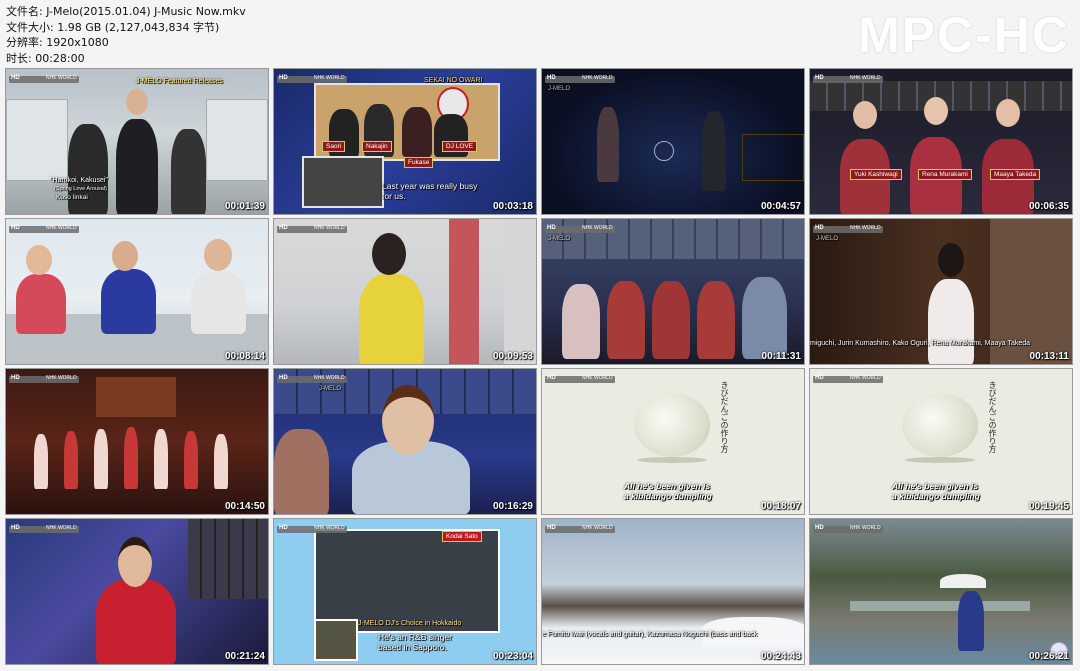 The height and width of the screenshot is (671, 1080). What do you see at coordinates (244, 506) in the screenshot?
I see `timestamp: 00:14:50` at bounding box center [244, 506].